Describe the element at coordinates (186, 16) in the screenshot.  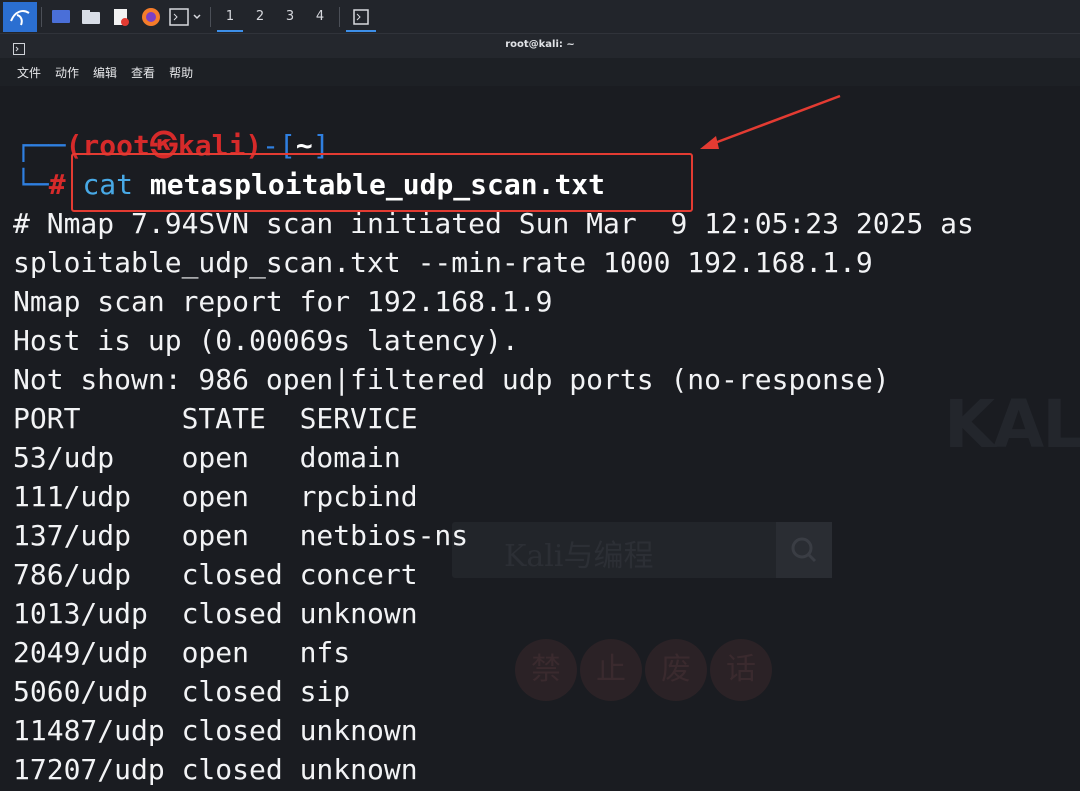
I see `terminal-icon` at that location.